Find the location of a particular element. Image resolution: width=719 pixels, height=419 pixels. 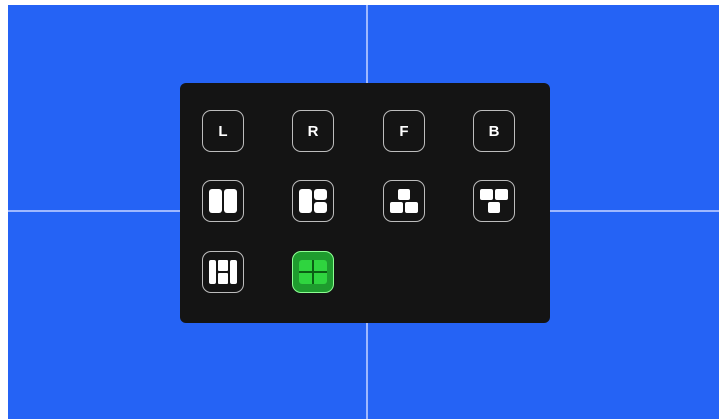

view-back-label: B is located at coordinates (494, 131).